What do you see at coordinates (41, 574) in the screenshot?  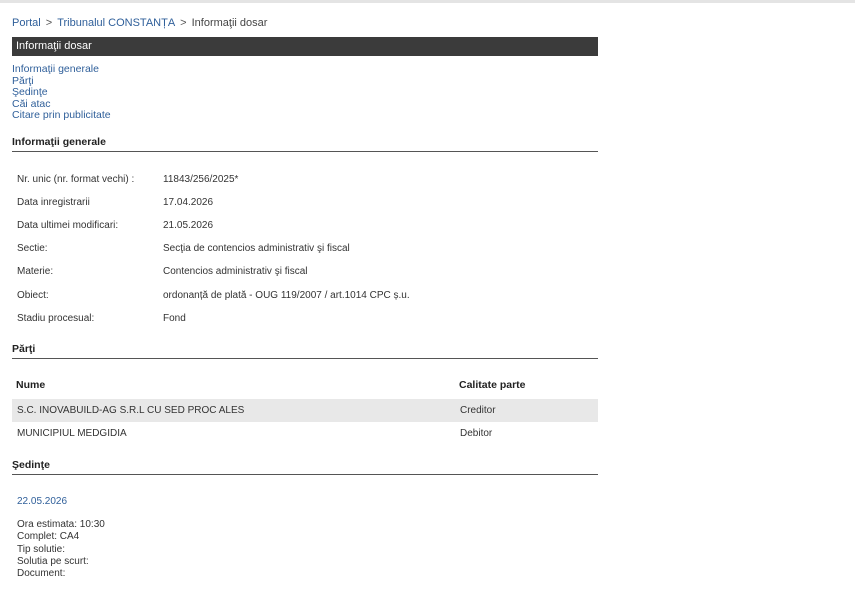 I see `hearing-document: Document:` at bounding box center [41, 574].